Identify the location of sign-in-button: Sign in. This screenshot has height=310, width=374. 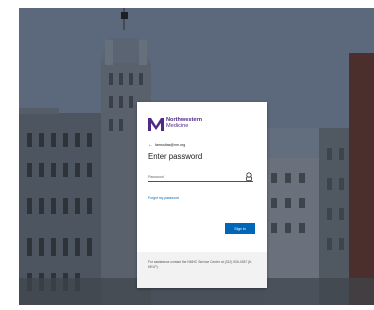
(240, 228).